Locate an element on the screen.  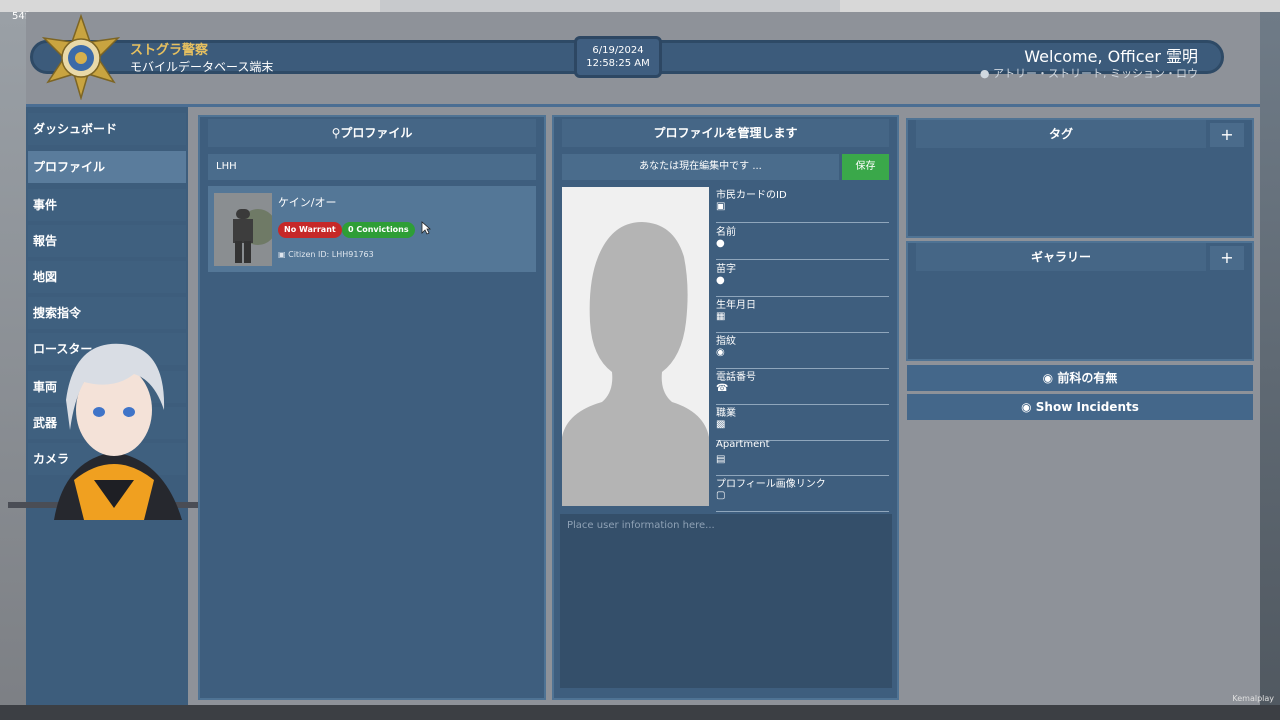
criminal-record-button: ◉ 前科の有無 is located at coordinates (1080, 378).